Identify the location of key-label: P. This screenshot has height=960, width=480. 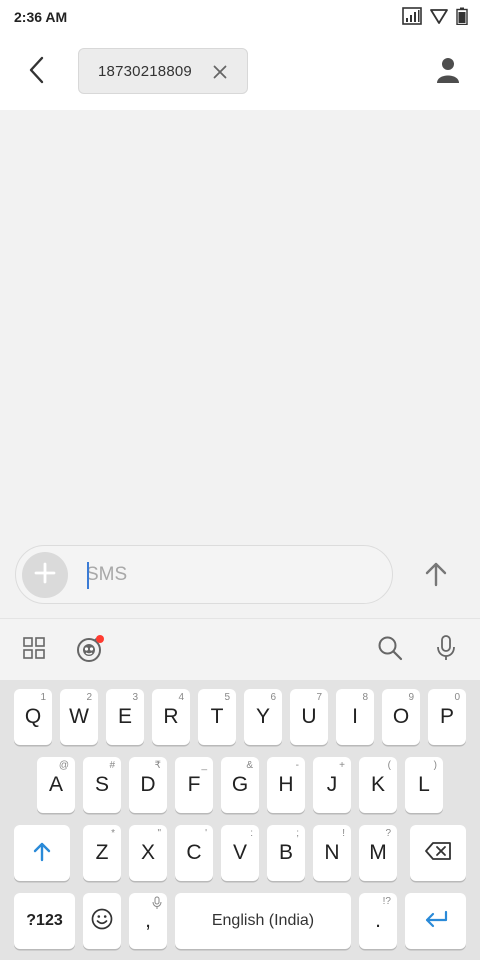
(446, 716).